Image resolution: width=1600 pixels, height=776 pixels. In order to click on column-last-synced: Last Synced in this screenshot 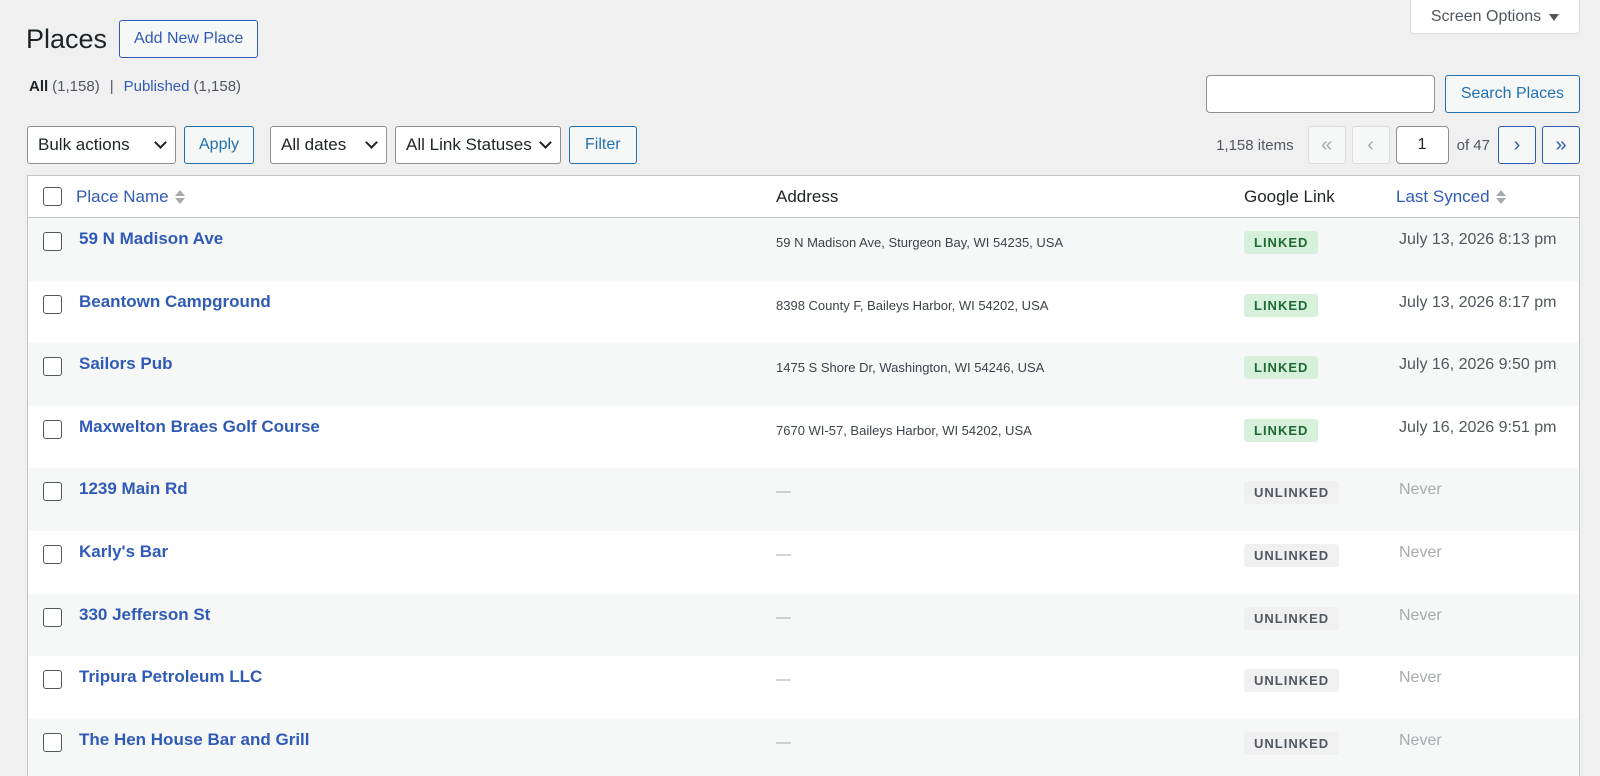, I will do `click(1487, 197)`.